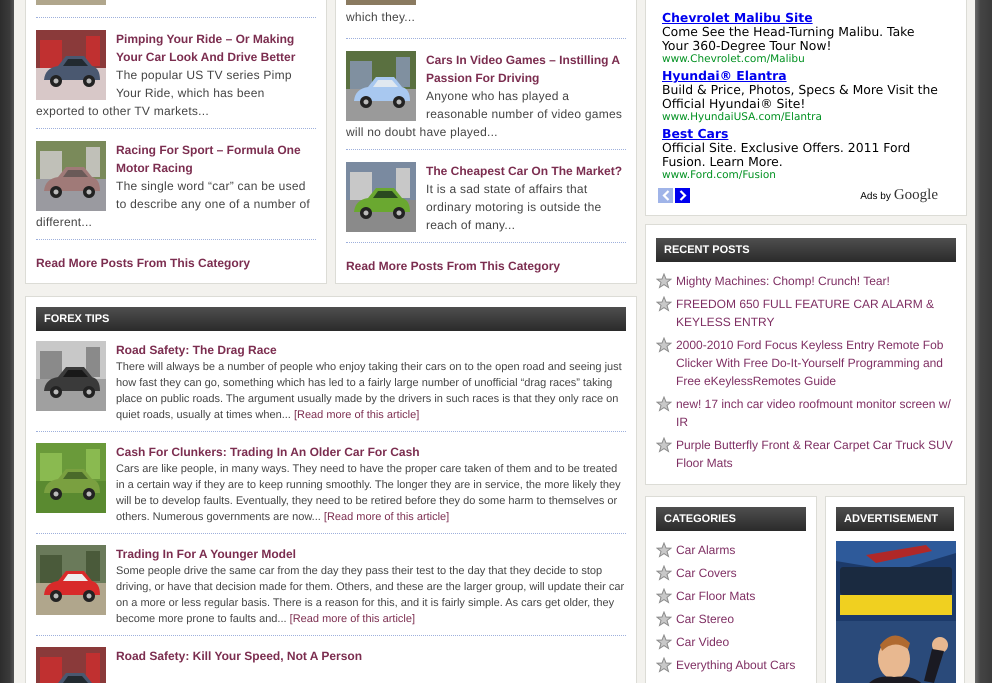 The image size is (992, 683). What do you see at coordinates (816, 454) in the screenshot?
I see `recent-post-link: Purple Butterfly Front & Rear Carpet Car Truck SUV Floor Mats` at bounding box center [816, 454].